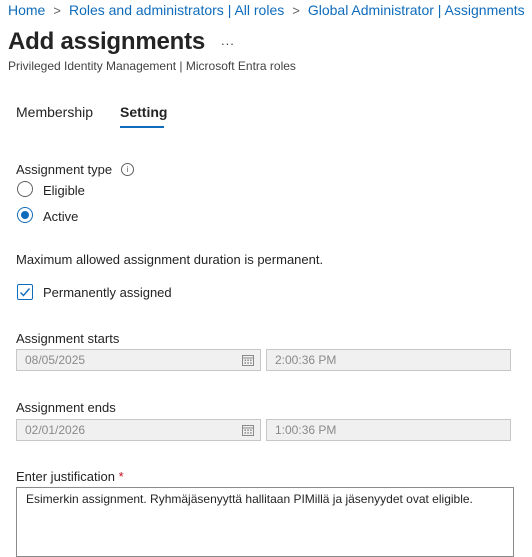 The image size is (532, 557). What do you see at coordinates (138, 430) in the screenshot?
I see `end-date-input: 02/01/2026` at bounding box center [138, 430].